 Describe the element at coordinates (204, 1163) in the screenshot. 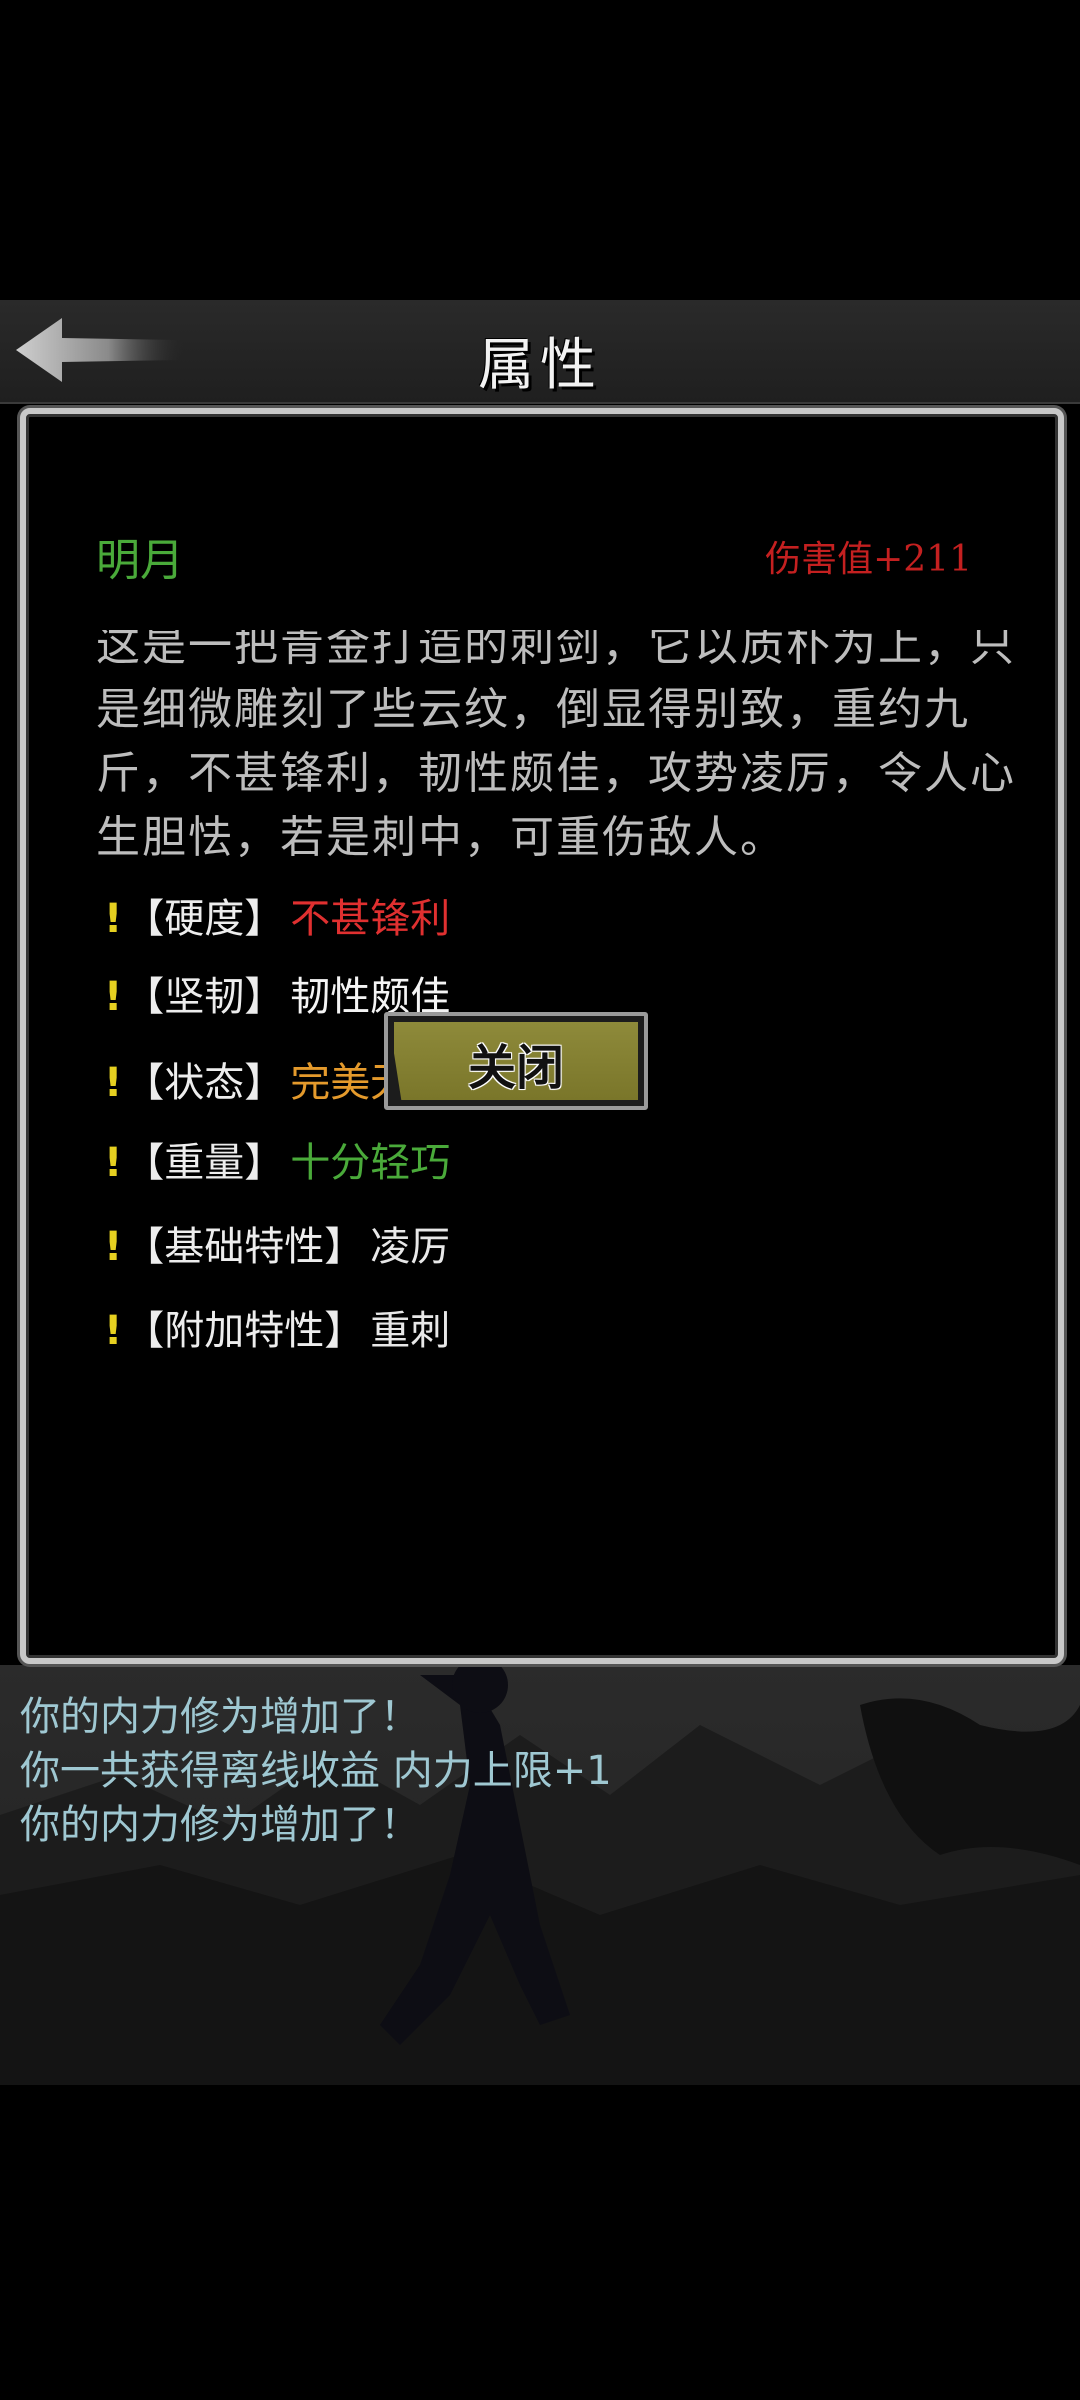

I see `attribute-label: 【重量】` at that location.